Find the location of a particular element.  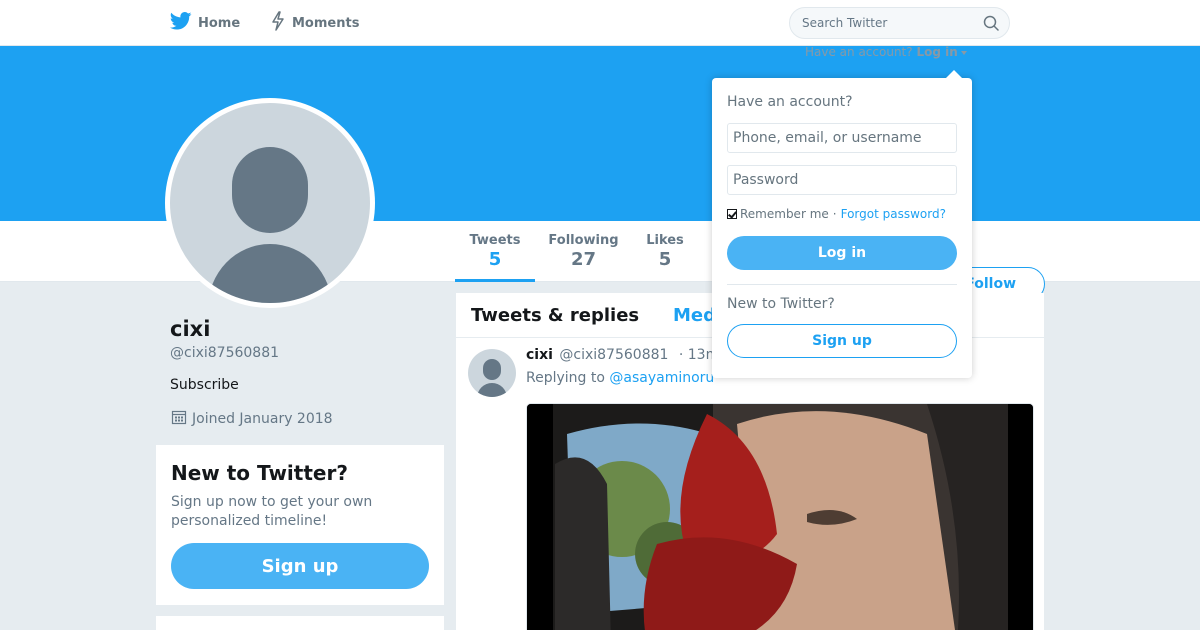

username-field is located at coordinates (842, 138).